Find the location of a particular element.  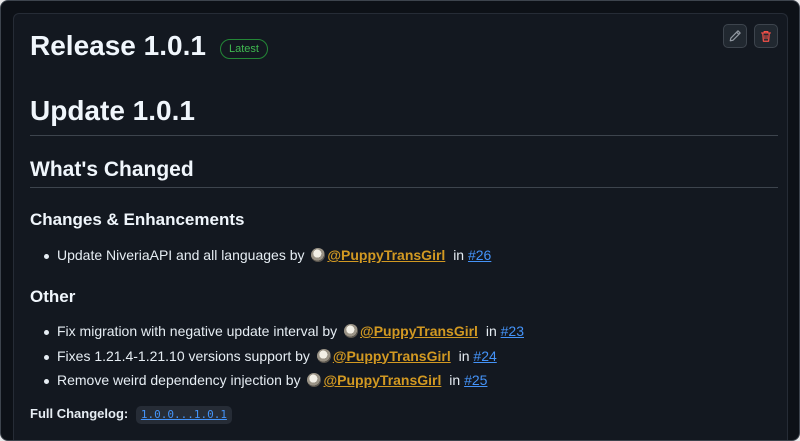

other-heading: Other is located at coordinates (53, 296).